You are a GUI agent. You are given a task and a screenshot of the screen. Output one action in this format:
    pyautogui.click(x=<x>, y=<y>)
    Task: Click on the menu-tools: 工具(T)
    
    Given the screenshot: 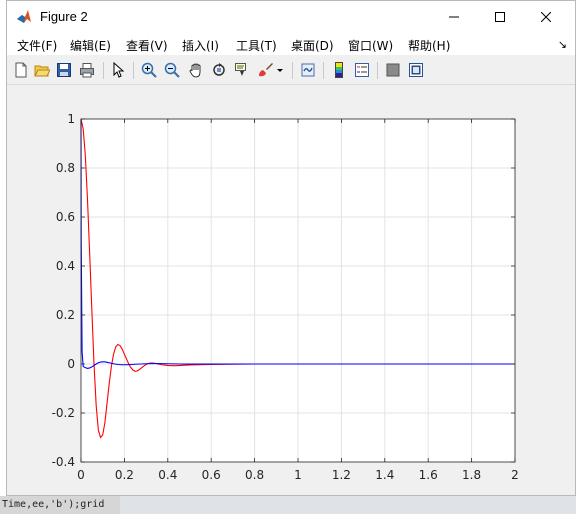 What is the action you would take?
    pyautogui.click(x=256, y=45)
    